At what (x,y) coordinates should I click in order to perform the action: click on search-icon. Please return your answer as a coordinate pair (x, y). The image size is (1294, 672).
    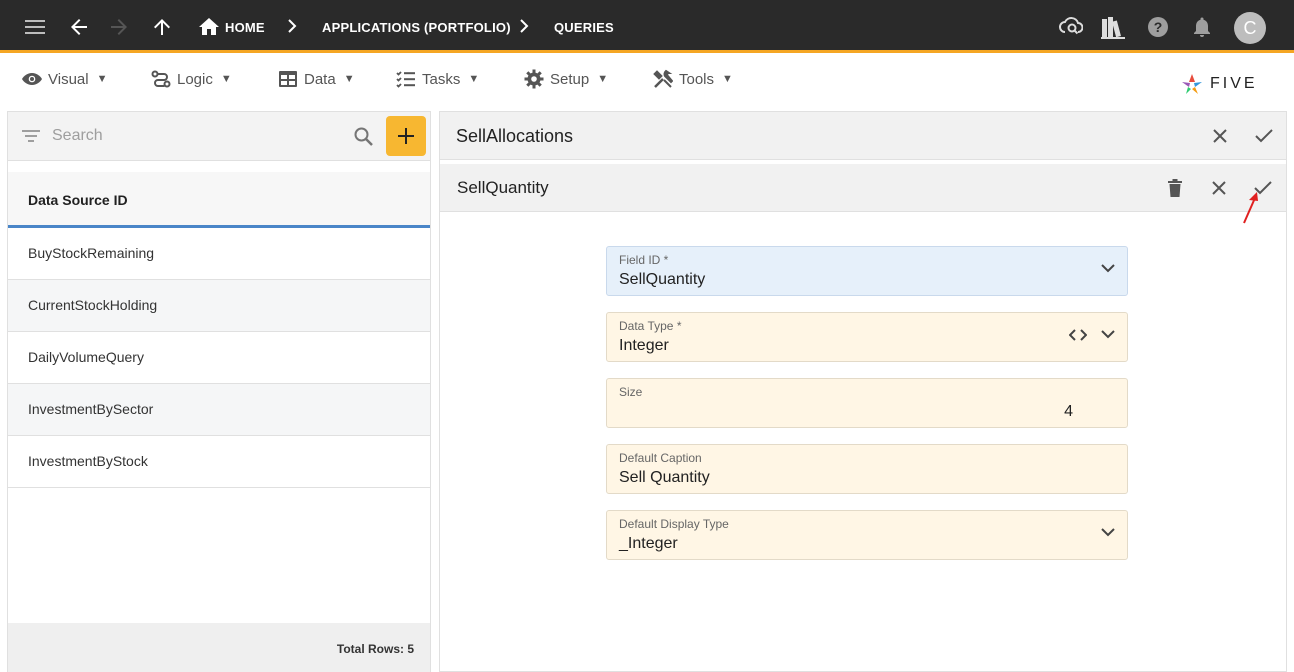
    Looking at the image, I should click on (363, 136).